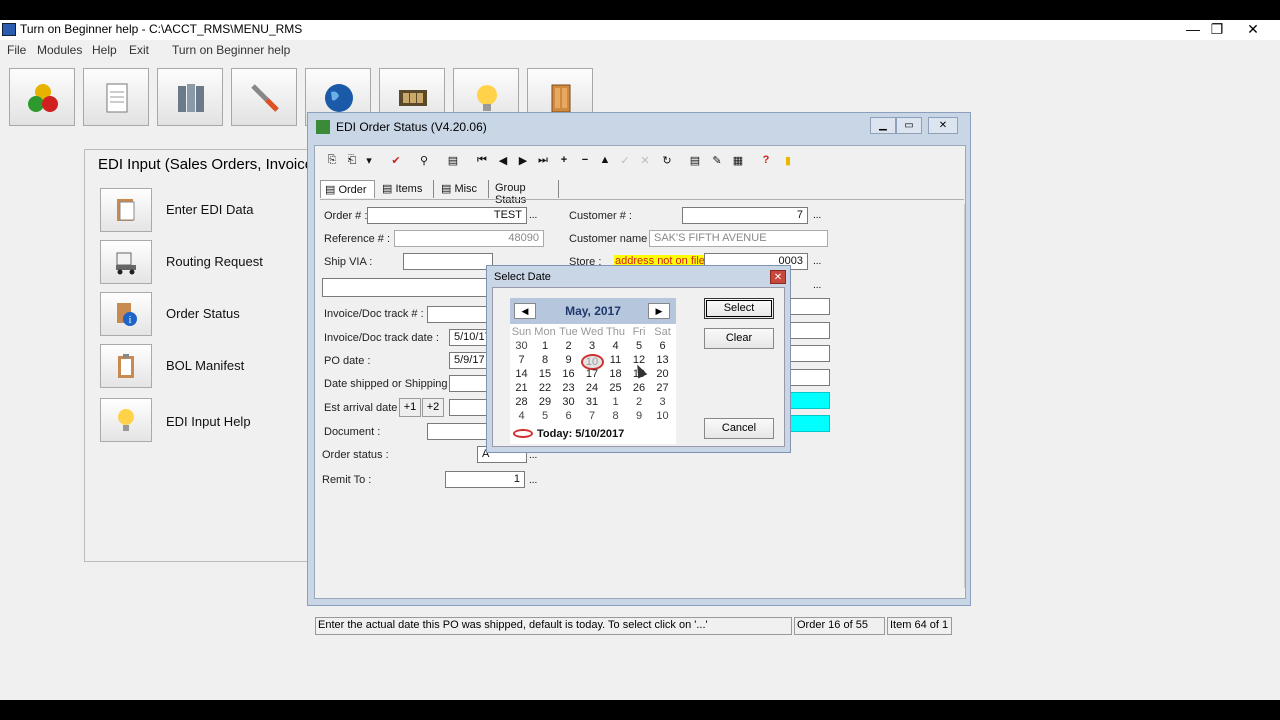 This screenshot has width=1280, height=720. I want to click on server-button, so click(190, 97).